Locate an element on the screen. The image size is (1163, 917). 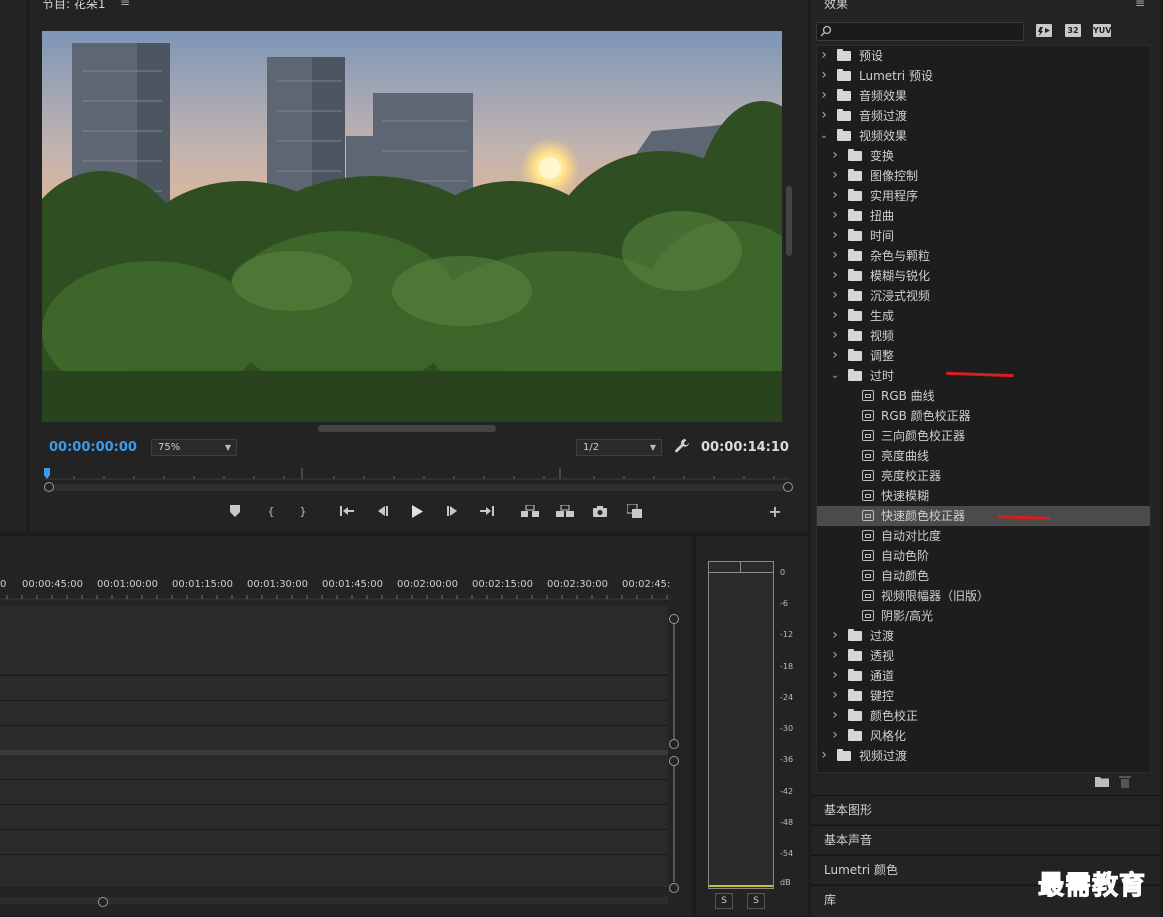
yuv-effects-icon: YUV is located at coordinates (1102, 30).